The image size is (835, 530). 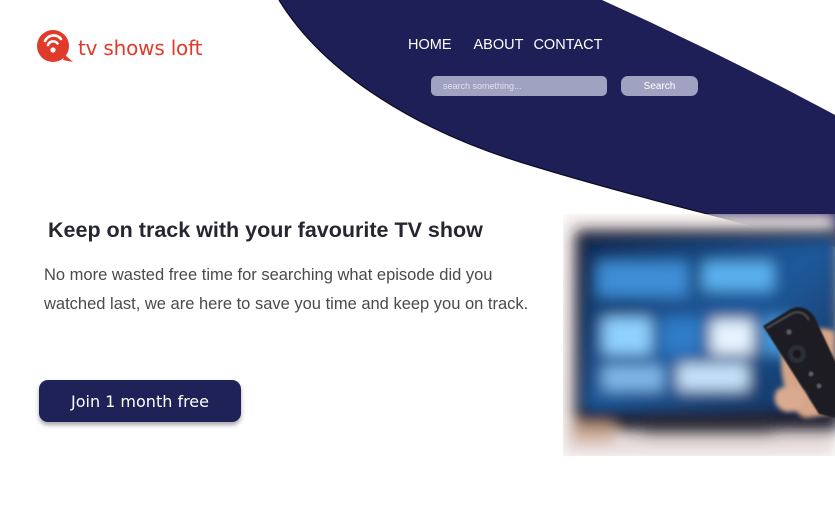 I want to click on brand-name: tv shows loft, so click(x=140, y=48).